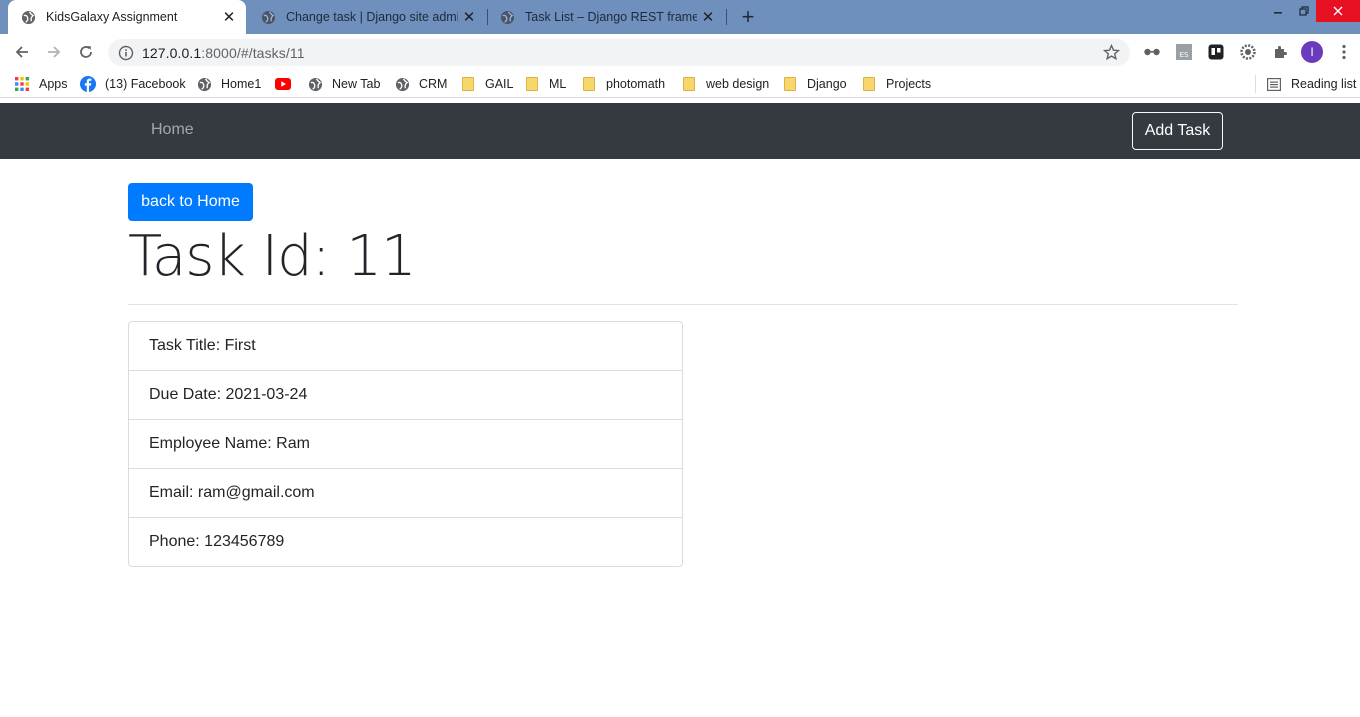 This screenshot has height=717, width=1360. What do you see at coordinates (145, 84) in the screenshot?
I see `bookmark-label: (13) Facebook` at bounding box center [145, 84].